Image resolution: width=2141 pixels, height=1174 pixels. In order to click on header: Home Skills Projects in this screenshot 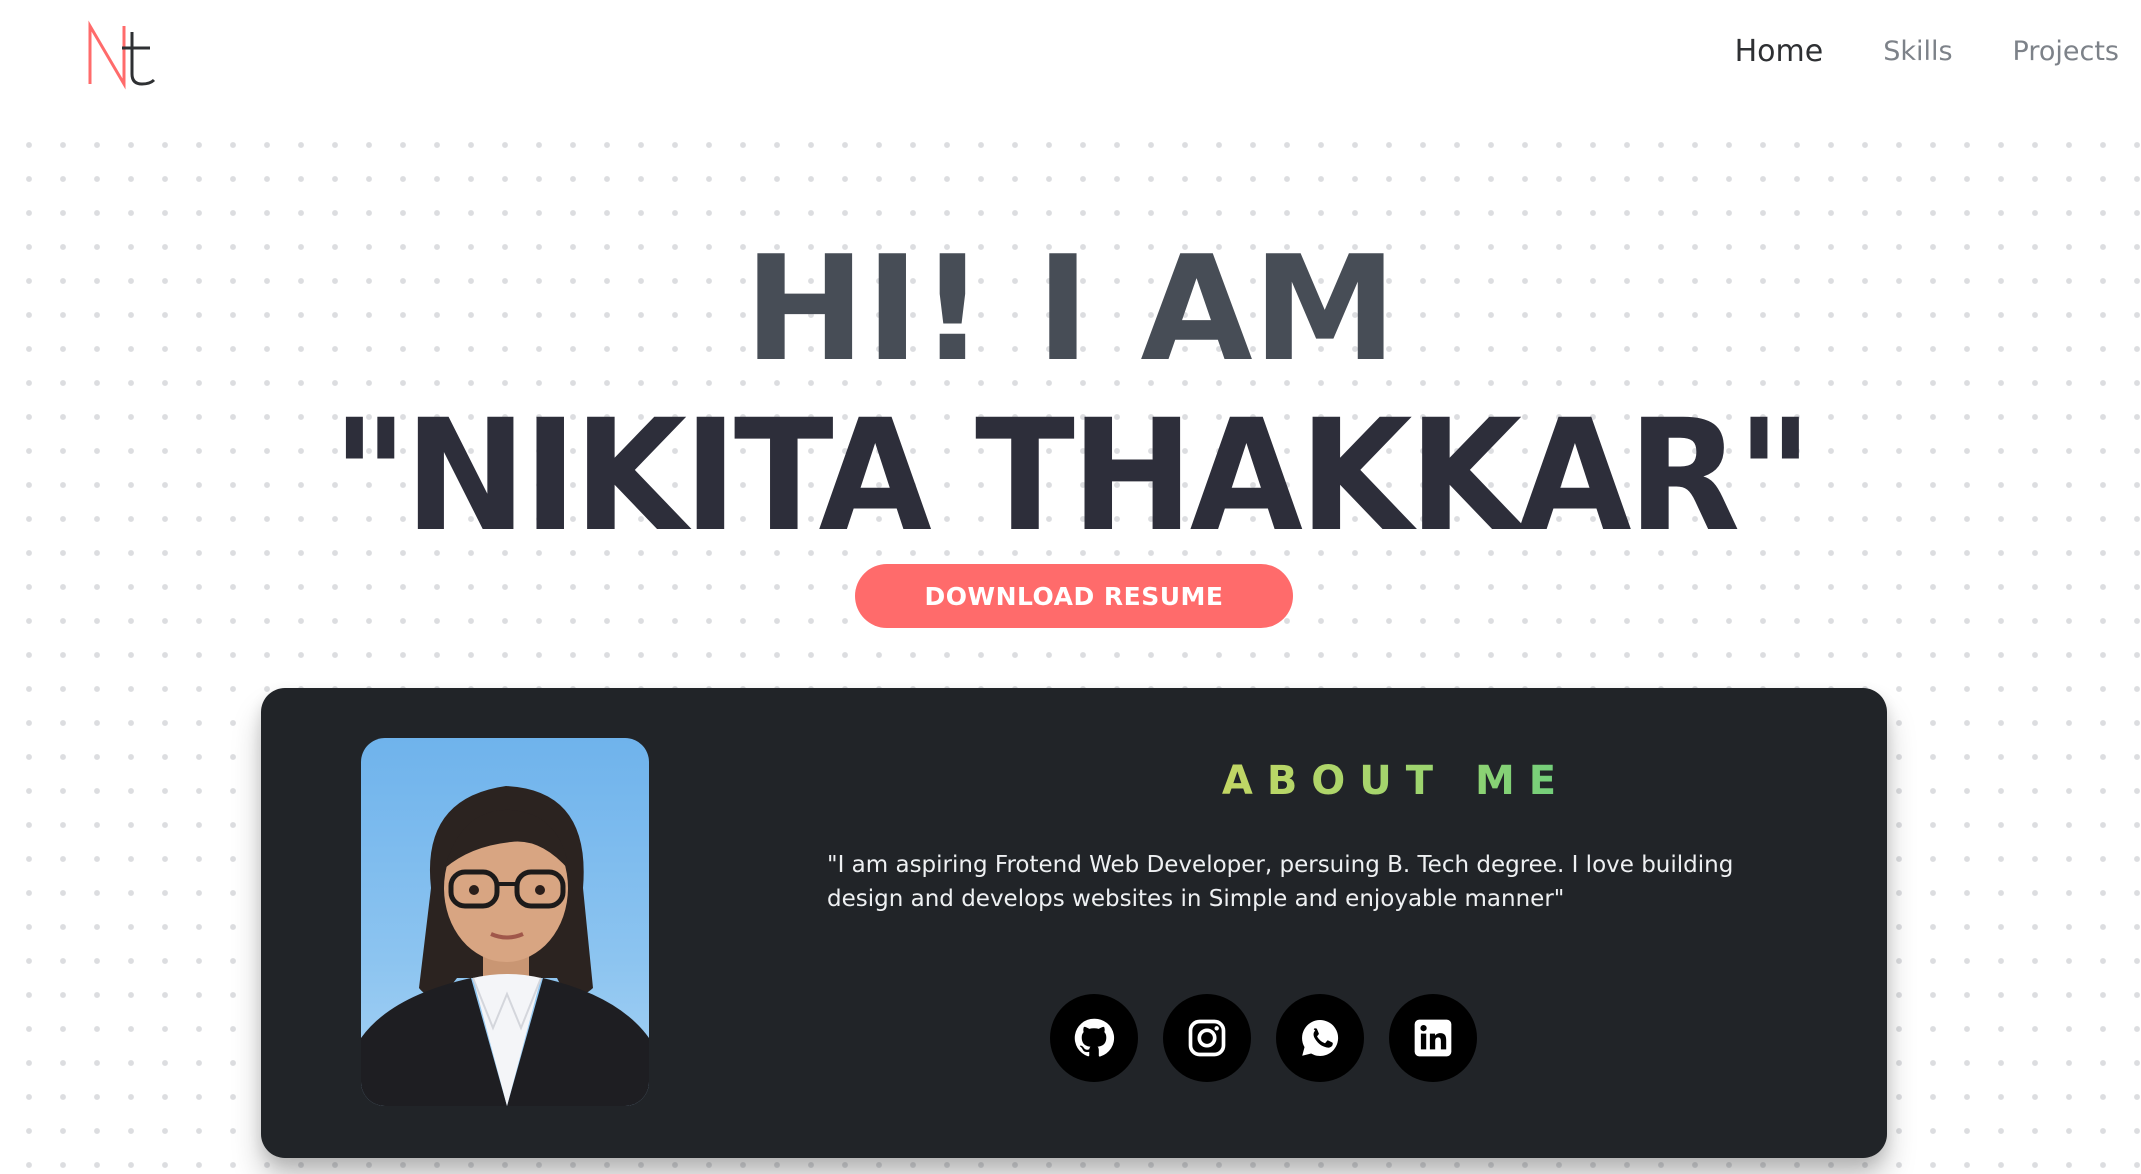, I will do `click(1070, 59)`.